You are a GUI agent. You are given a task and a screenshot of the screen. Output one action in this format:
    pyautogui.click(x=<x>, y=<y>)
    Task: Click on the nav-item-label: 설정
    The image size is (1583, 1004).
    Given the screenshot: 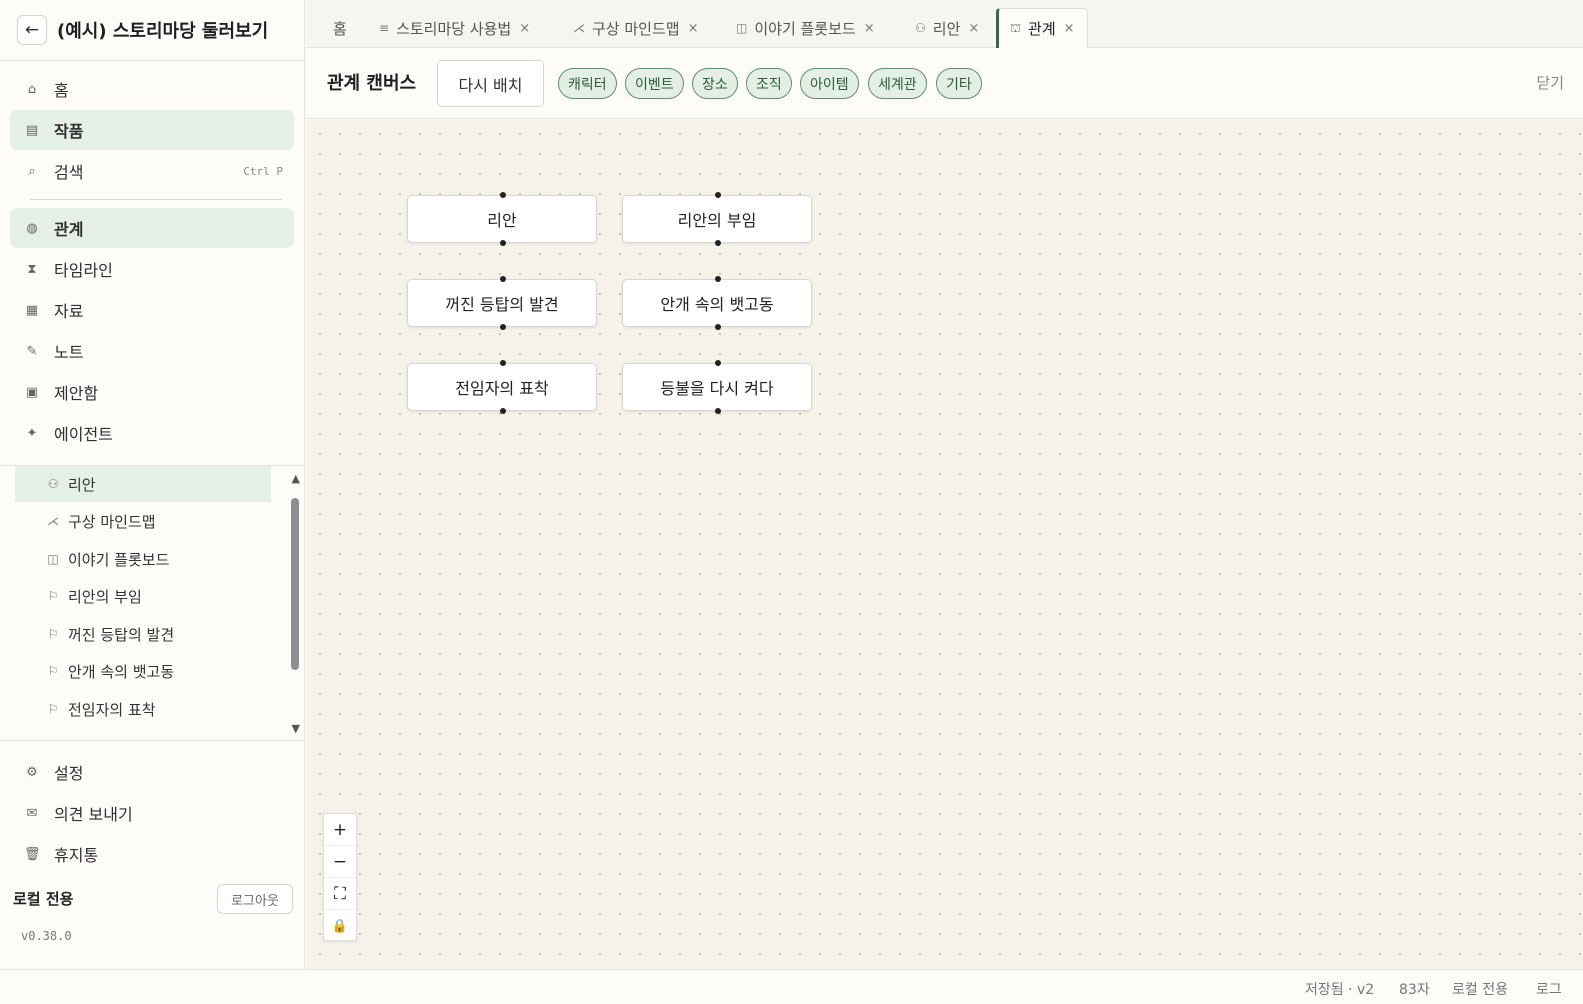 What is the action you would take?
    pyautogui.click(x=69, y=773)
    